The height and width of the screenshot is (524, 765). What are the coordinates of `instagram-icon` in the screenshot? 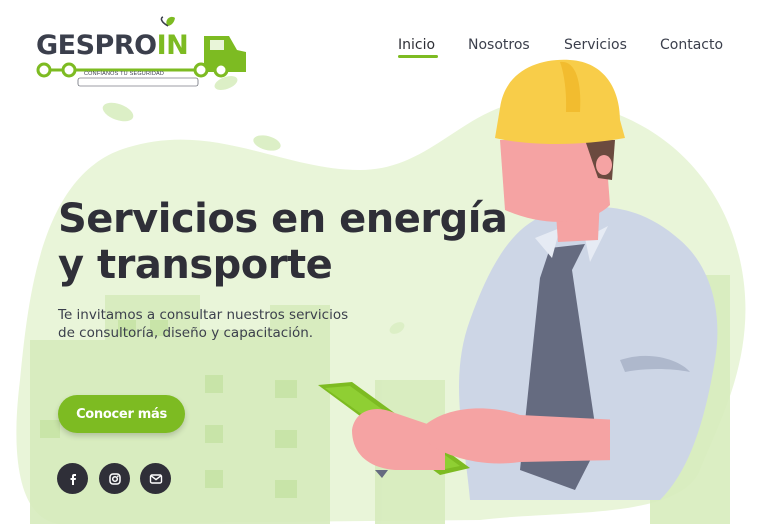 It's located at (114, 478).